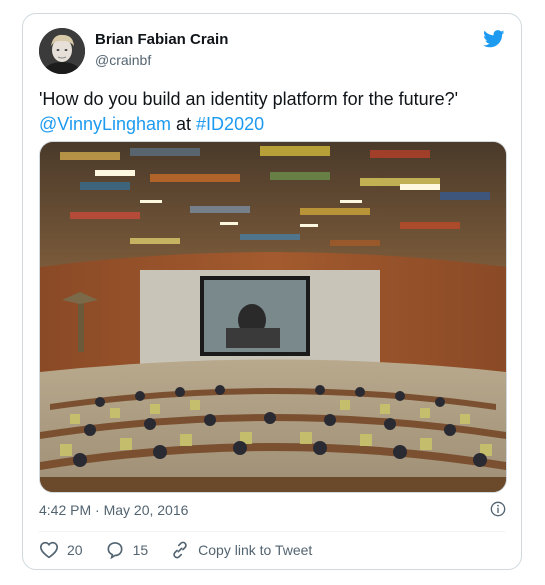 The height and width of the screenshot is (585, 545). I want to click on reply-count: 15, so click(140, 550).